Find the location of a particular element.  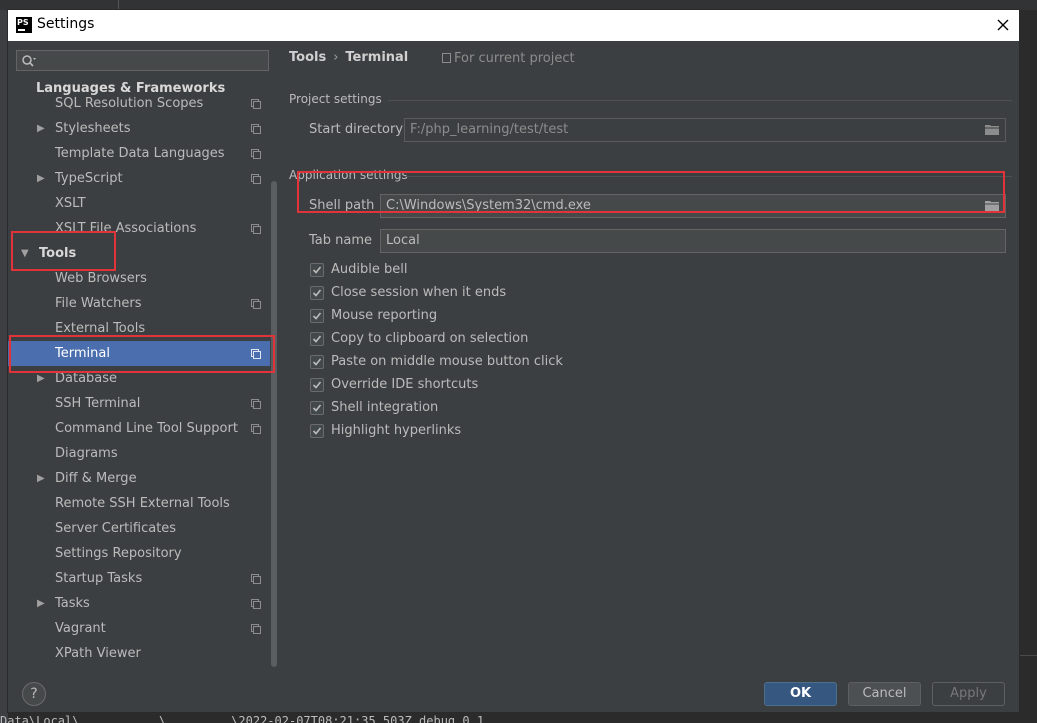

checkbox-option: Paste on middle mouse button click is located at coordinates (460, 362).